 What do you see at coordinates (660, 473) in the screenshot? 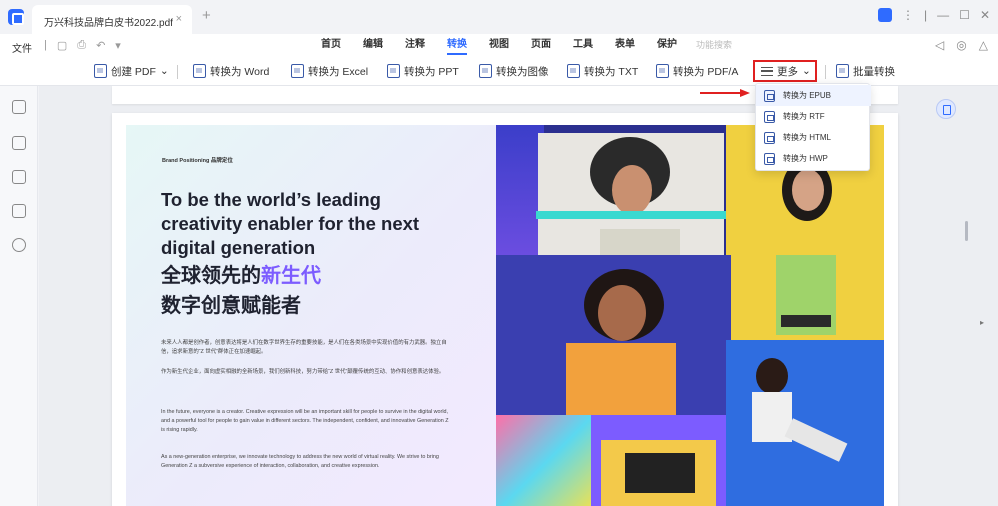
I see `group-silhouette` at bounding box center [660, 473].